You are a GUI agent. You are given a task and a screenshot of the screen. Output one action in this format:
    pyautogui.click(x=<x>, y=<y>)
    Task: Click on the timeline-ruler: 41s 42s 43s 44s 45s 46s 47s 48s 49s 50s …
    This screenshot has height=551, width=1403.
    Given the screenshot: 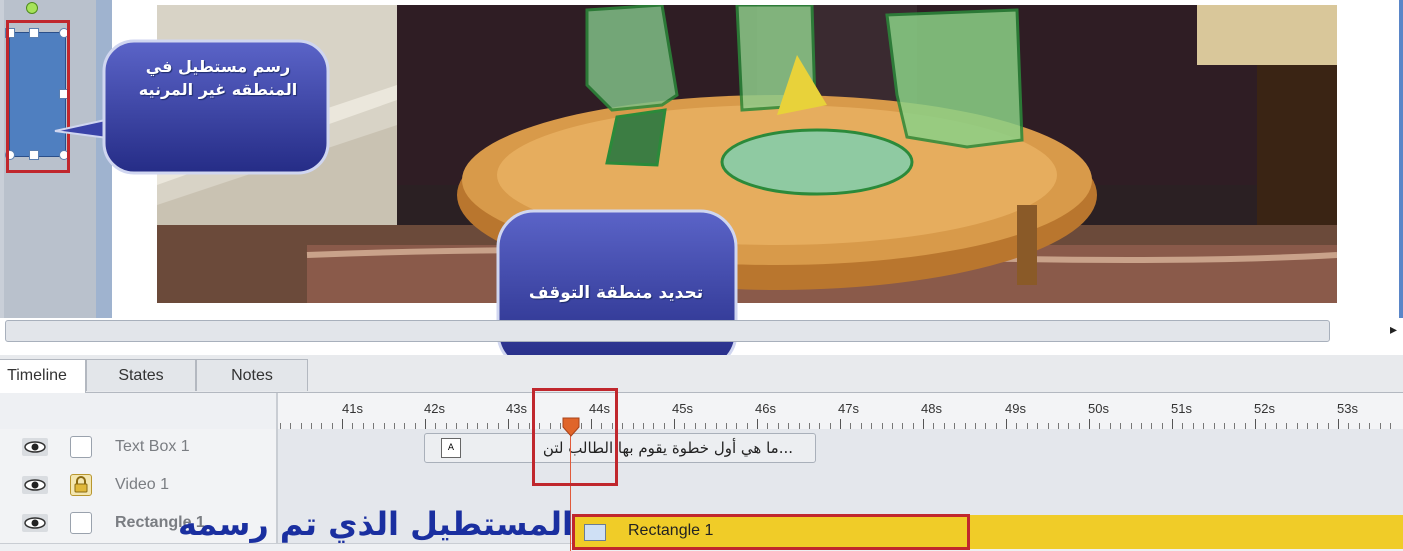 What is the action you would take?
    pyautogui.click(x=840, y=411)
    